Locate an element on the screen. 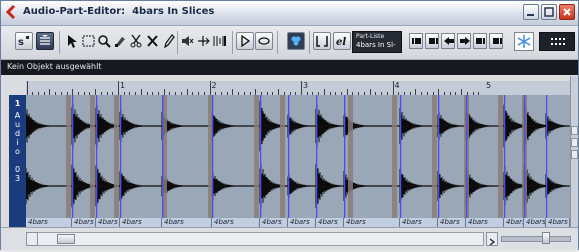  solo-editor-button: s is located at coordinates (24, 41).